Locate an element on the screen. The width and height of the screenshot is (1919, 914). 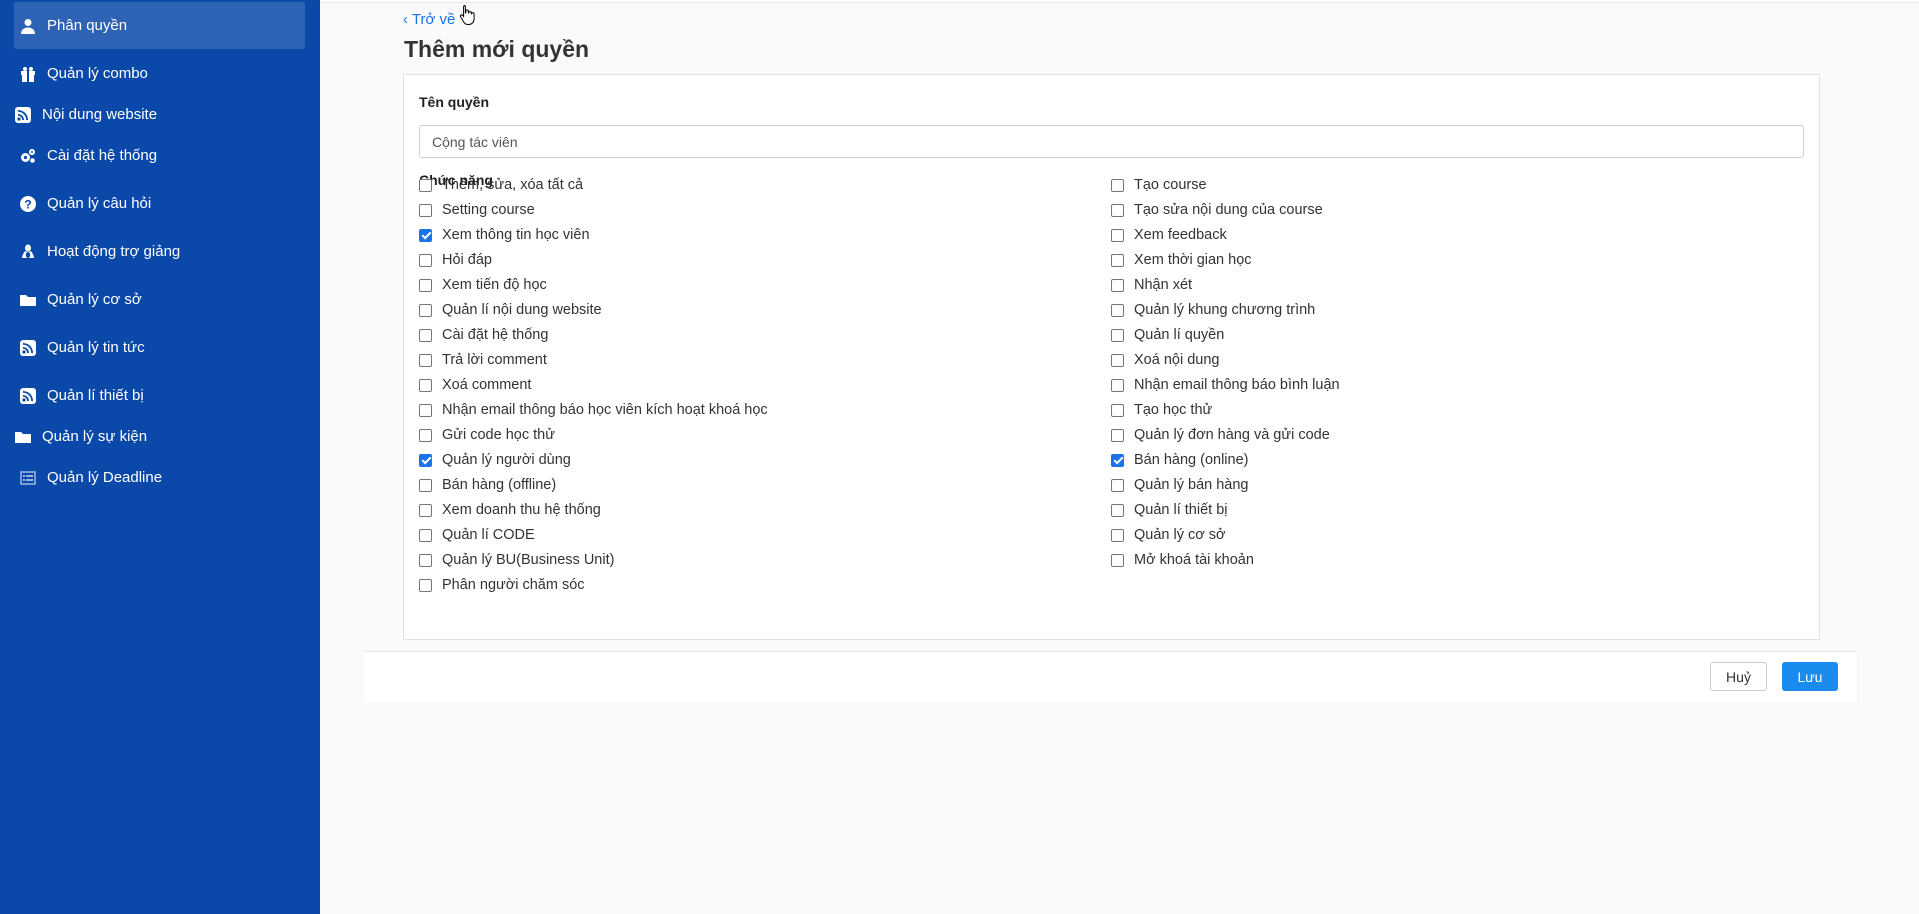
permission-item: Tạo sửa nội dung của course is located at coordinates (1217, 210).